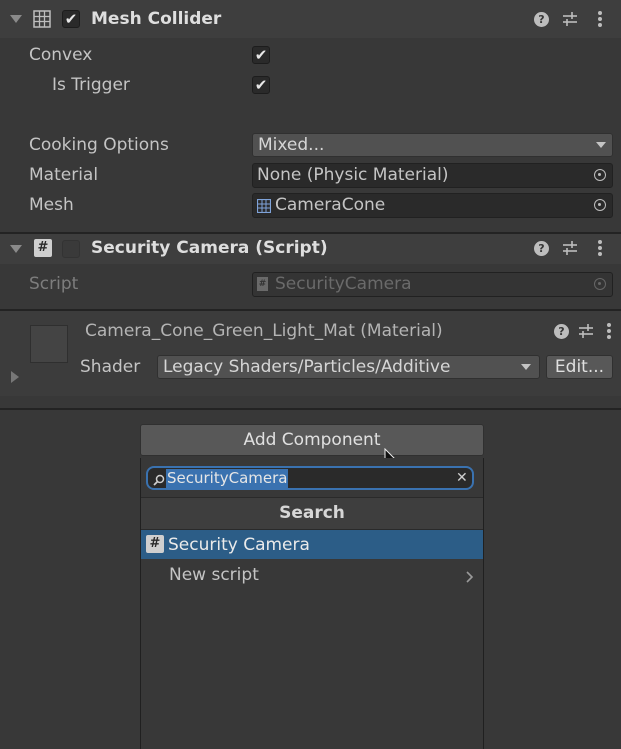  What do you see at coordinates (214, 575) in the screenshot?
I see `list-item-label: New script` at bounding box center [214, 575].